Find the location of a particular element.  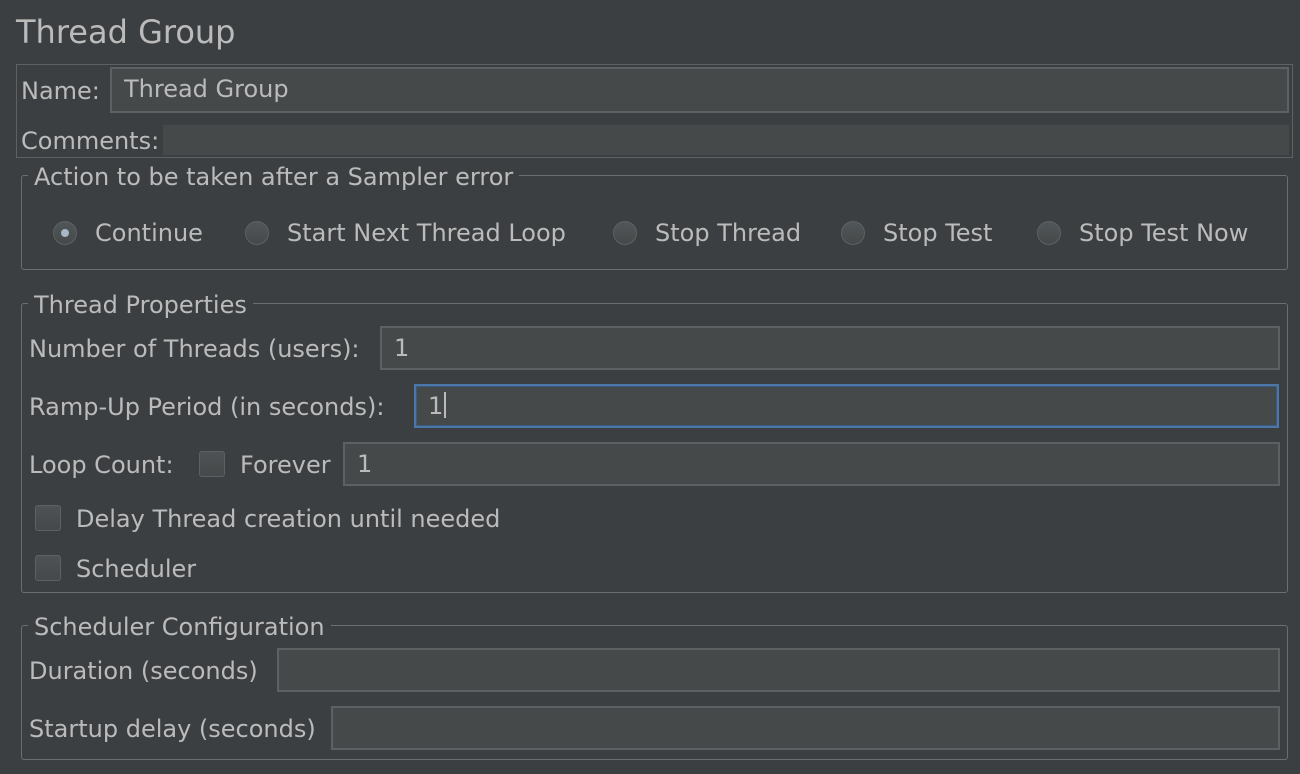

name-label: Name: is located at coordinates (60, 91).